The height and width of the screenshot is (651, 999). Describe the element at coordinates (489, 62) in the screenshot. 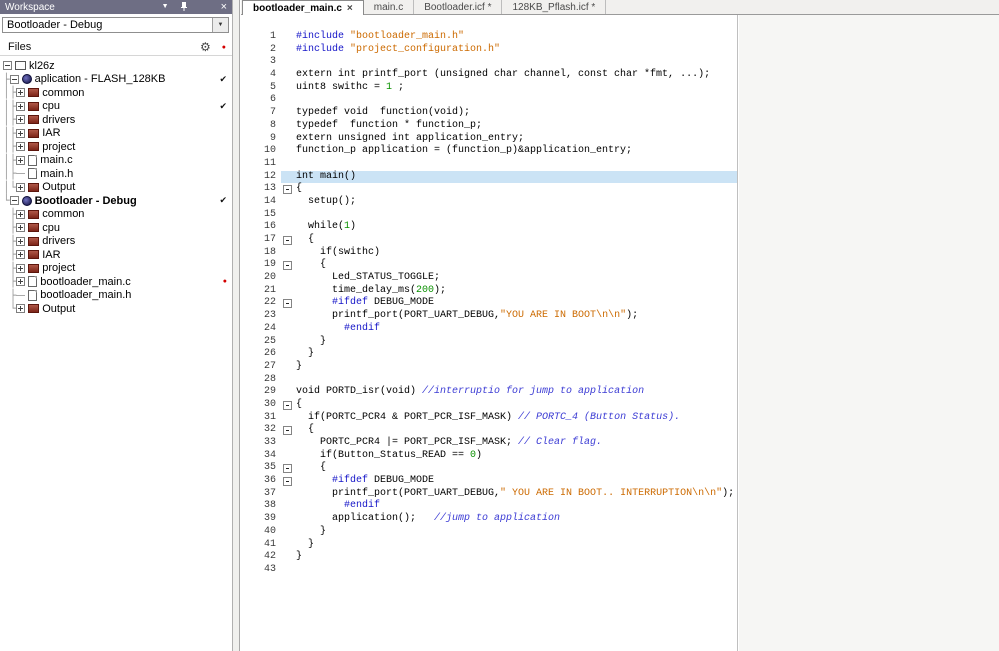

I see `code-line-3: 3` at that location.